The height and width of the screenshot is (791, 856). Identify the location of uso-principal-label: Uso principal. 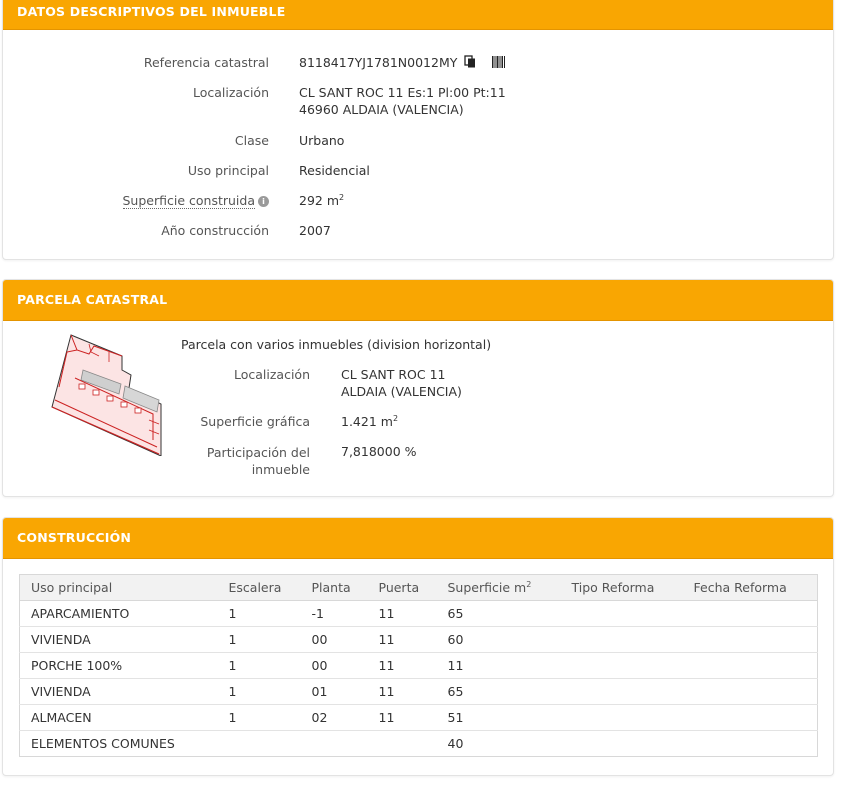
(228, 170).